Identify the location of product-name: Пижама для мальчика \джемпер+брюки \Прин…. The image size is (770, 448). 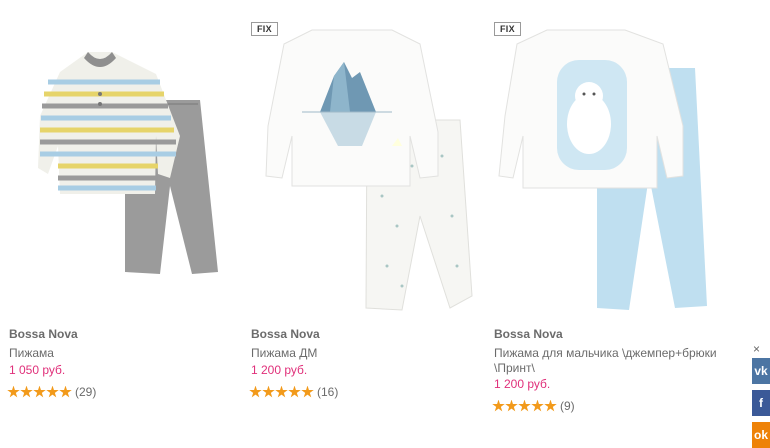
(611, 361).